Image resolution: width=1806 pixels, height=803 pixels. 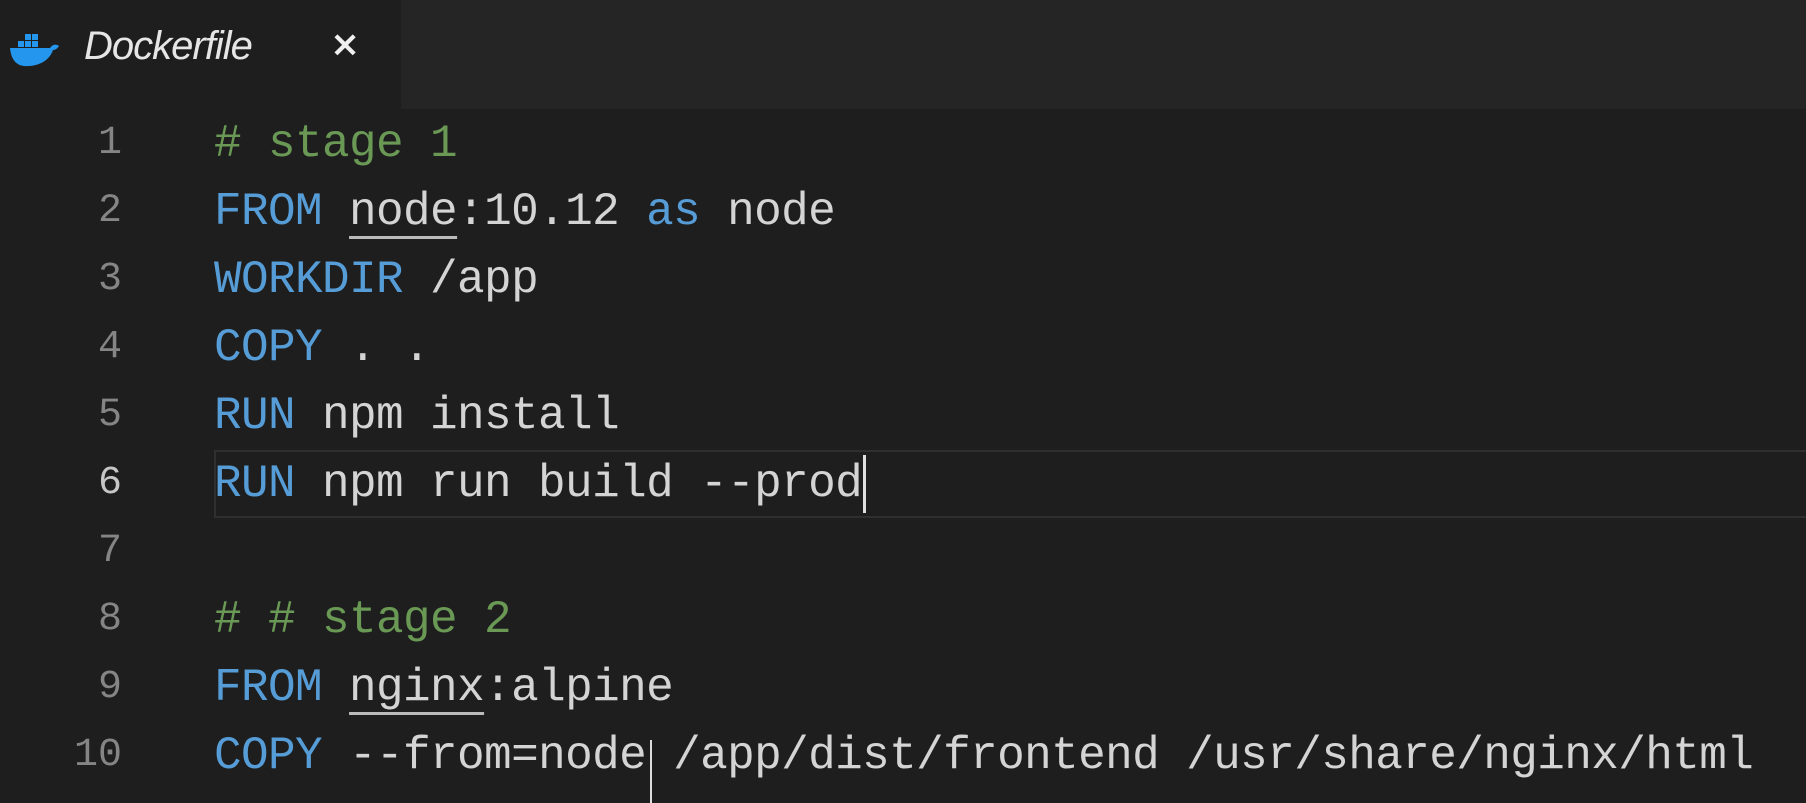 I want to click on close-icon: ×, so click(x=345, y=44).